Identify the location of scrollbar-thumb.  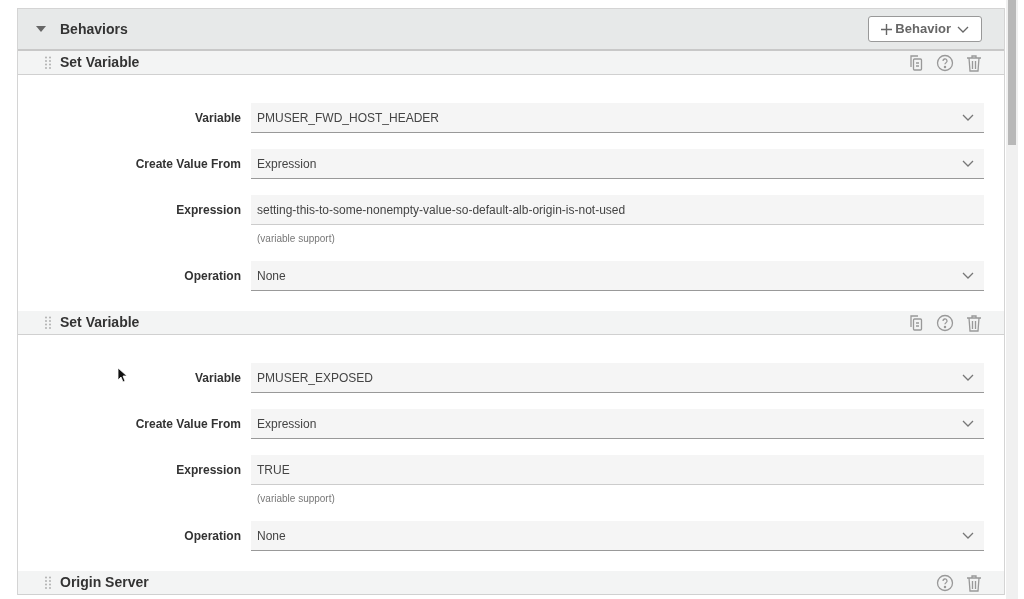
(1012, 72).